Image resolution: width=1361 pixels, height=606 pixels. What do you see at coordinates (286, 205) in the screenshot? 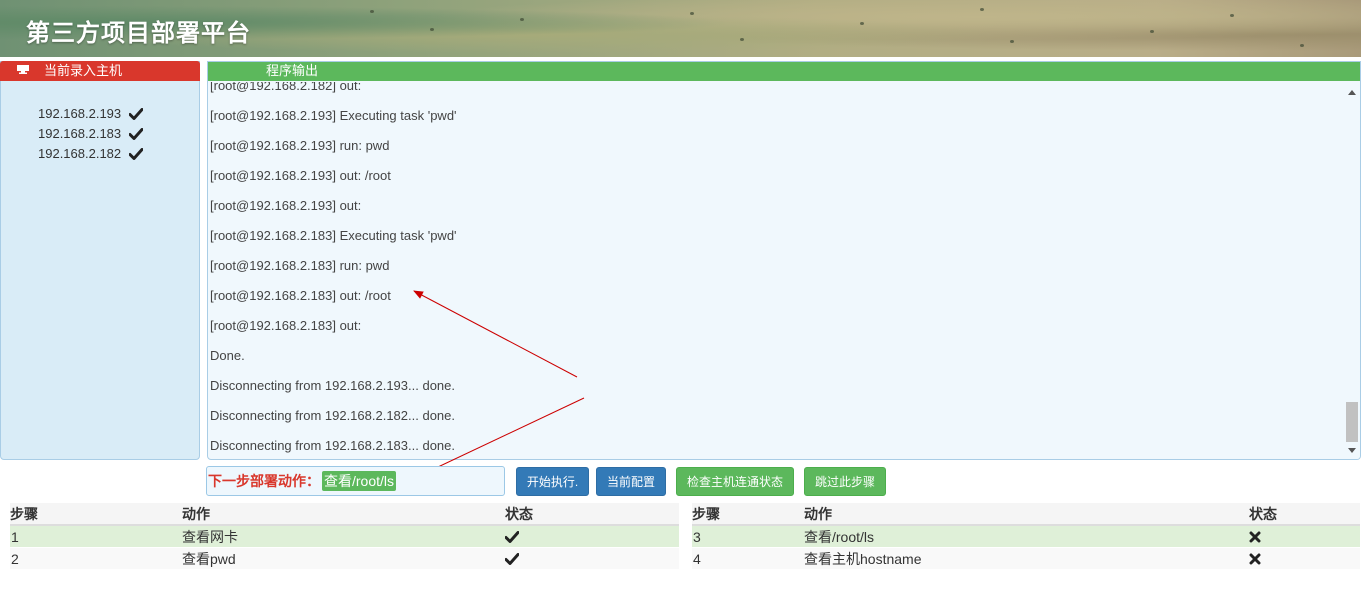
I see `output-line: [root@192.168.2.193] out:` at bounding box center [286, 205].